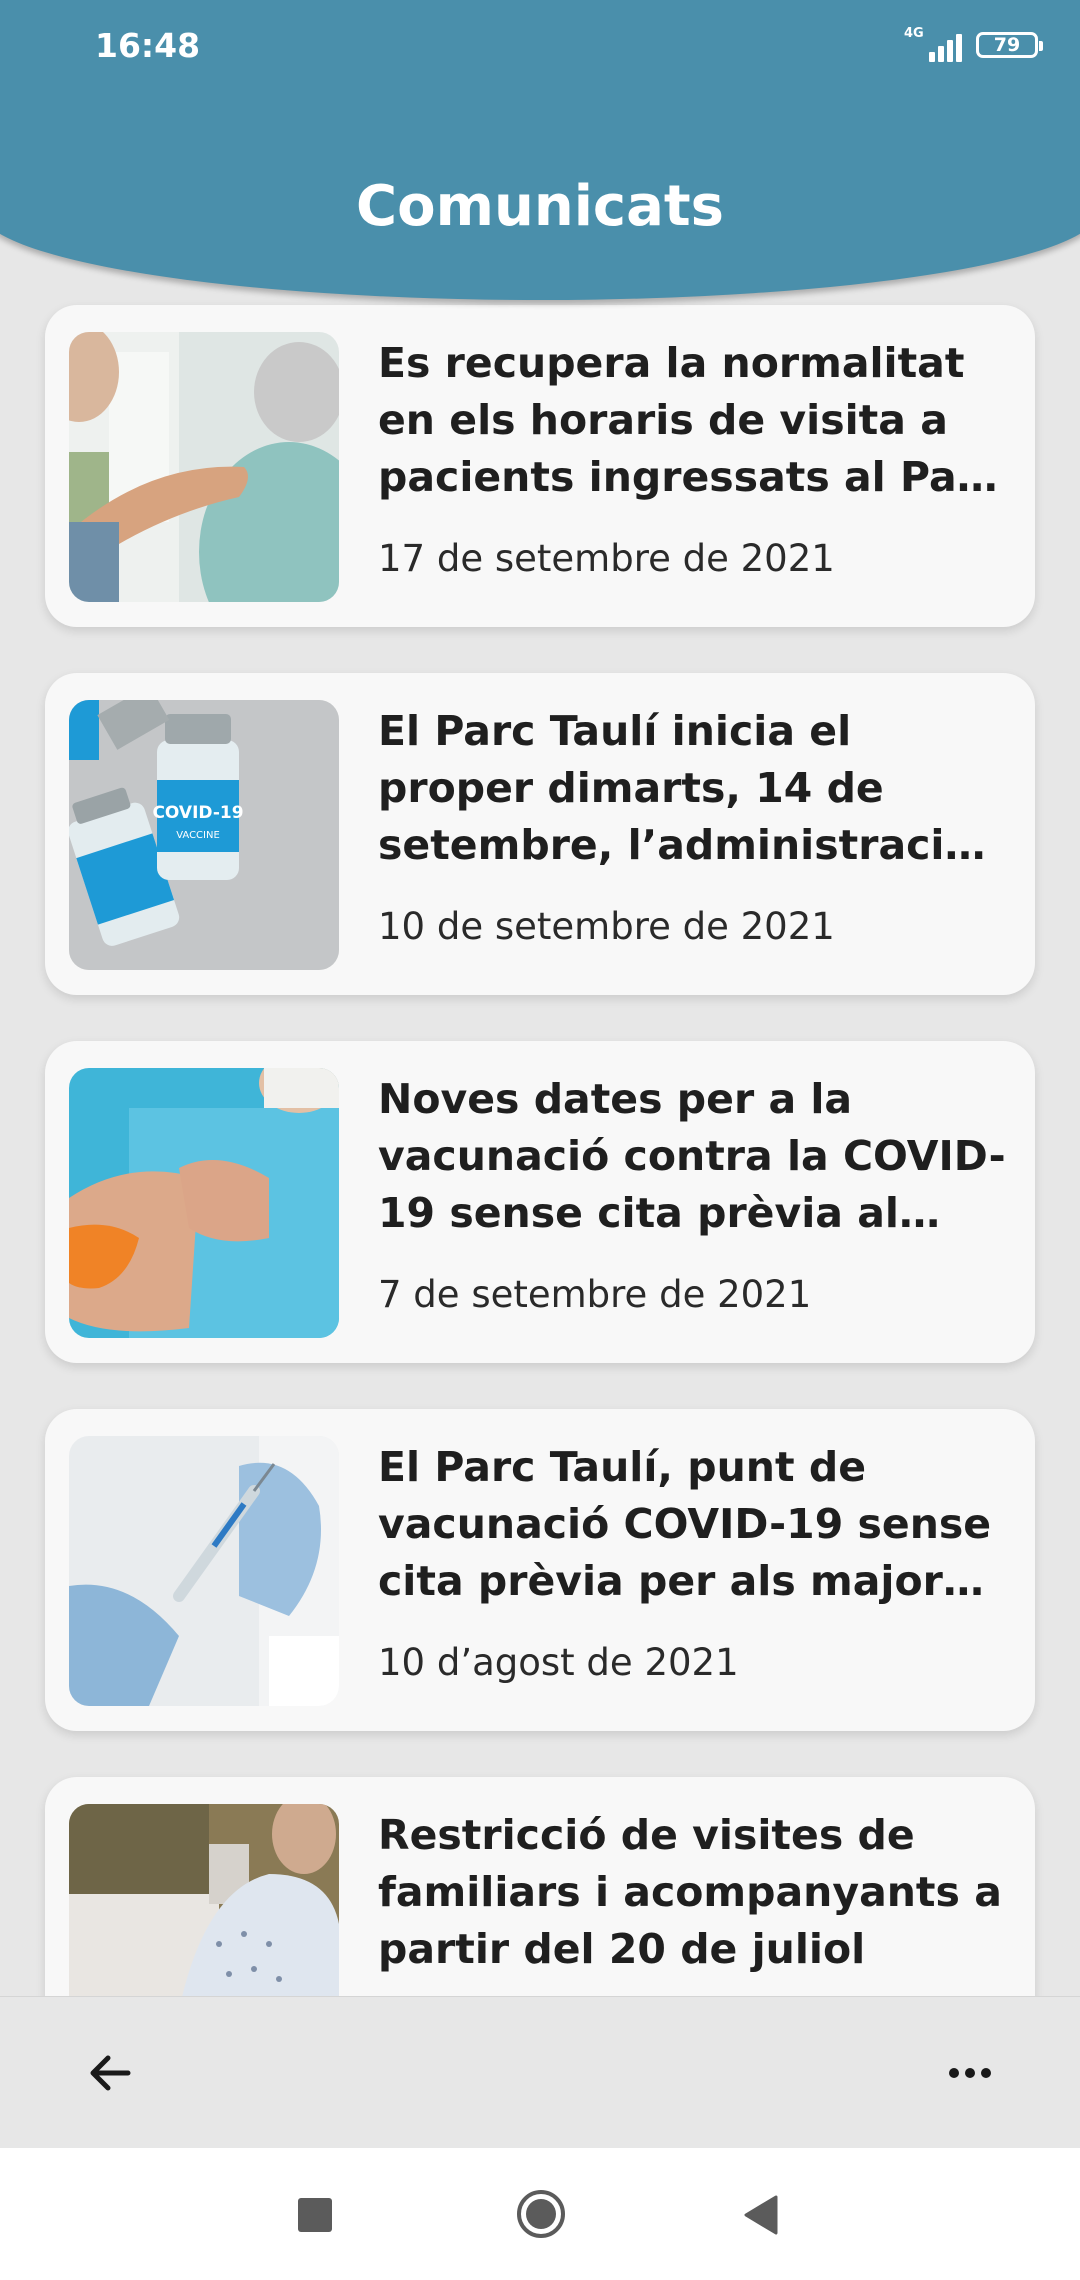  Describe the element at coordinates (595, 1294) in the screenshot. I see `article-date: 7 de setembre de 2021` at that location.